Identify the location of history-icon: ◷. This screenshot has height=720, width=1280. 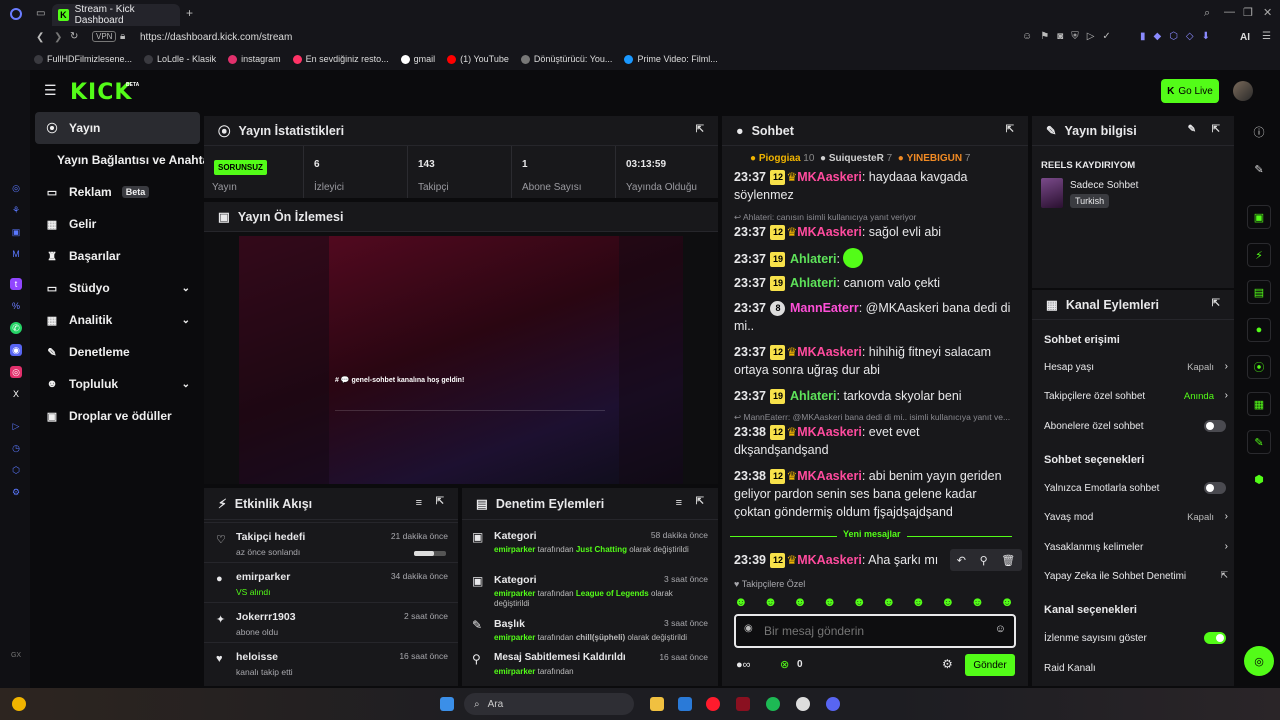
(16, 448).